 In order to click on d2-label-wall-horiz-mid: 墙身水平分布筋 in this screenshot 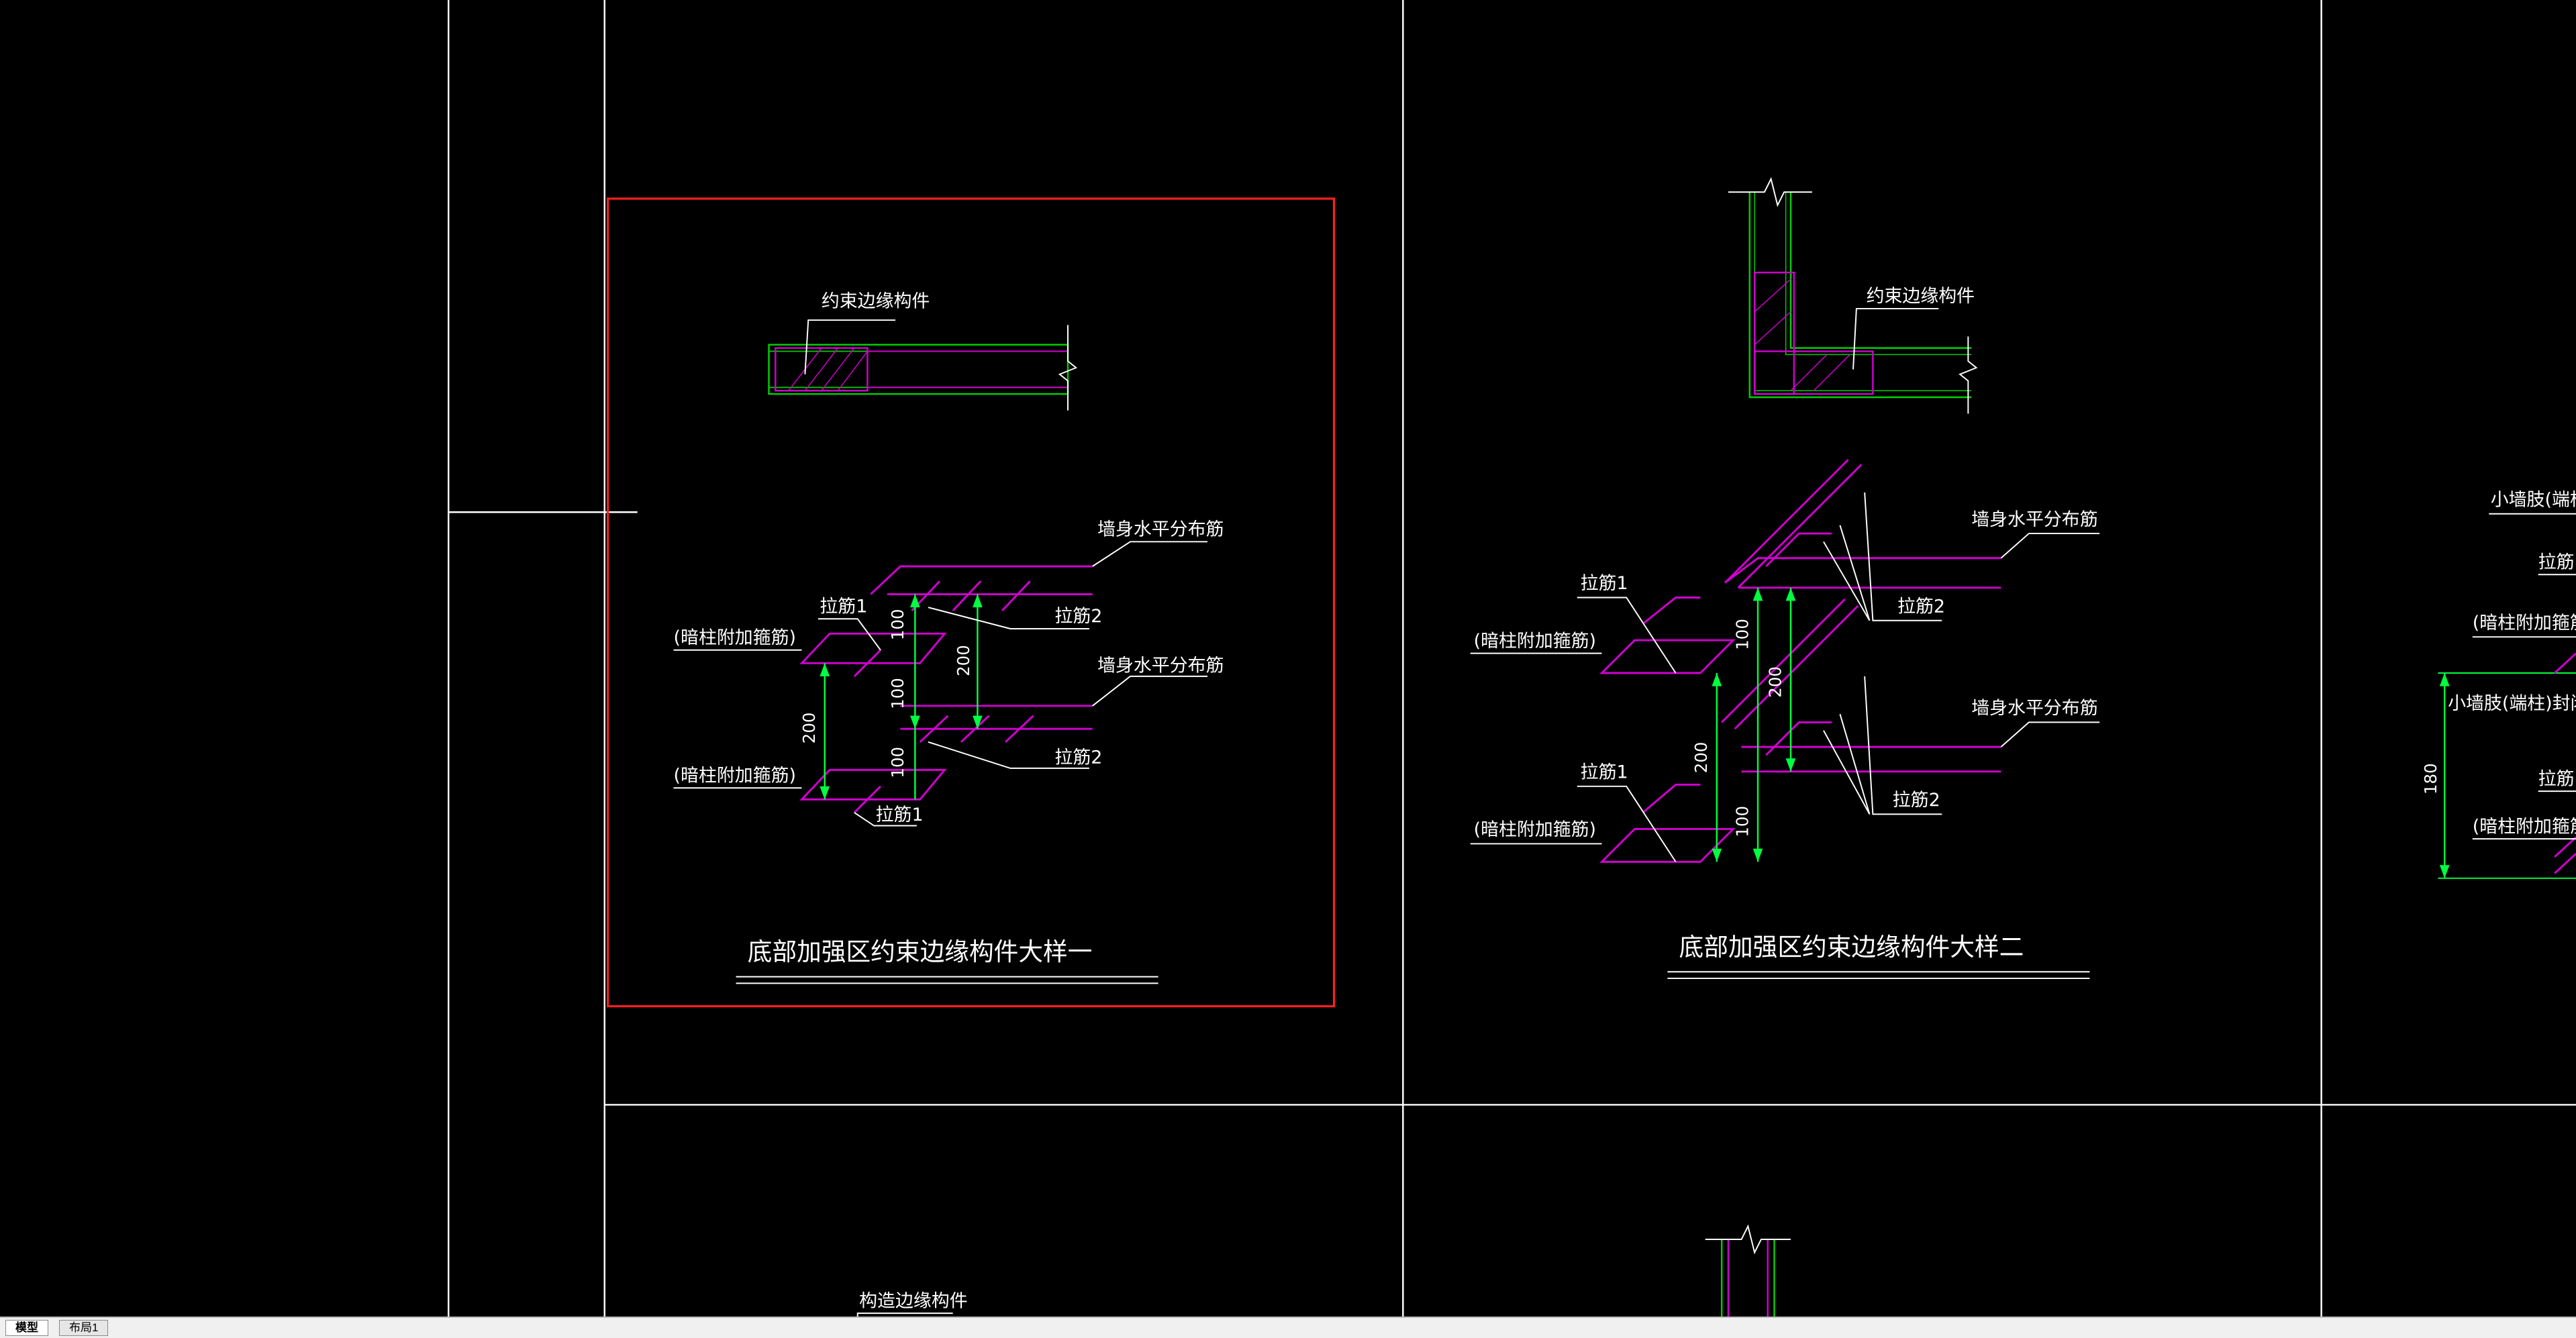, I will do `click(2034, 708)`.